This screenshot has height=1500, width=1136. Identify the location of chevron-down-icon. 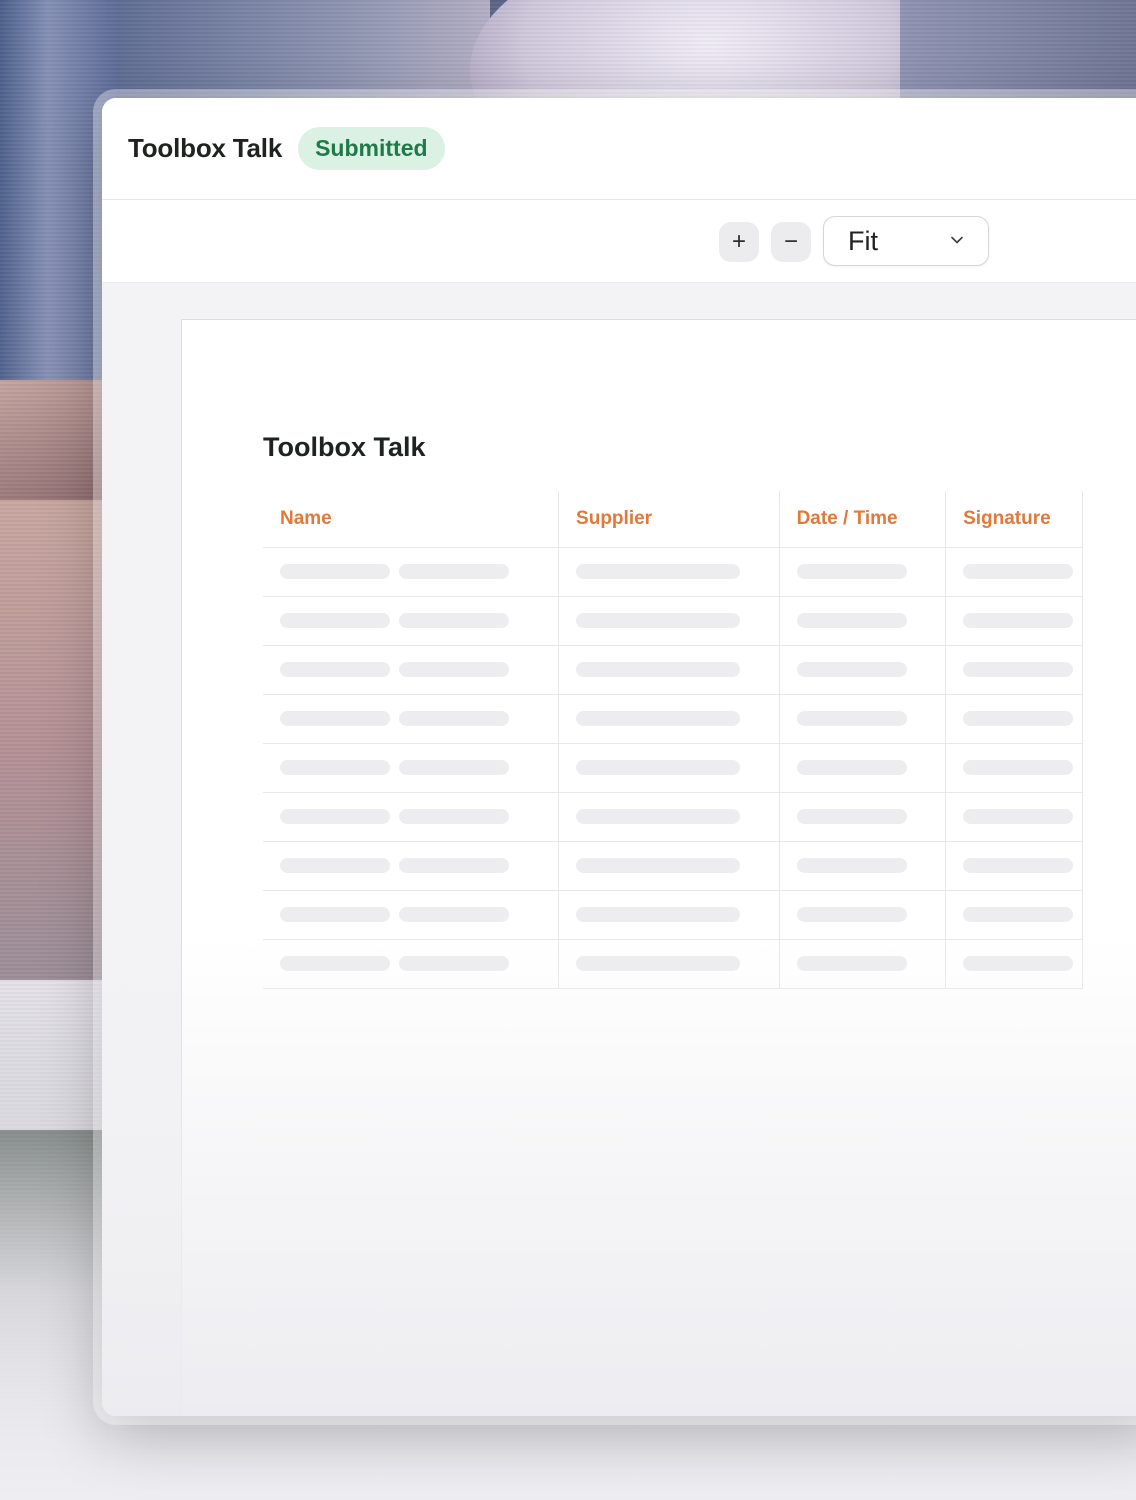
(957, 240).